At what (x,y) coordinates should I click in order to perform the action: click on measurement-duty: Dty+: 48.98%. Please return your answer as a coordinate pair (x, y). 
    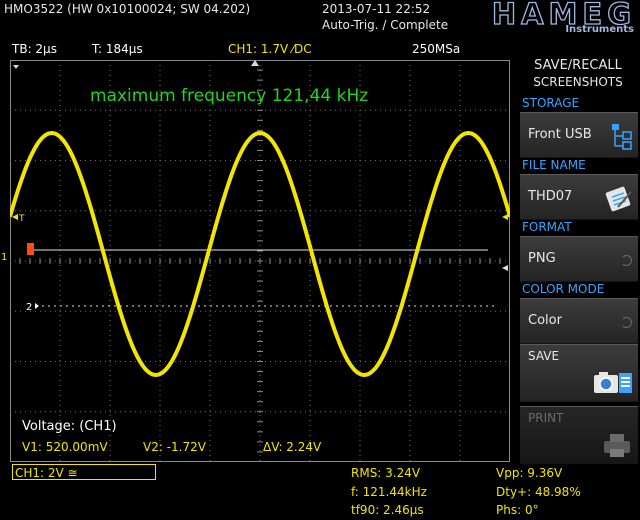
    Looking at the image, I should click on (538, 492).